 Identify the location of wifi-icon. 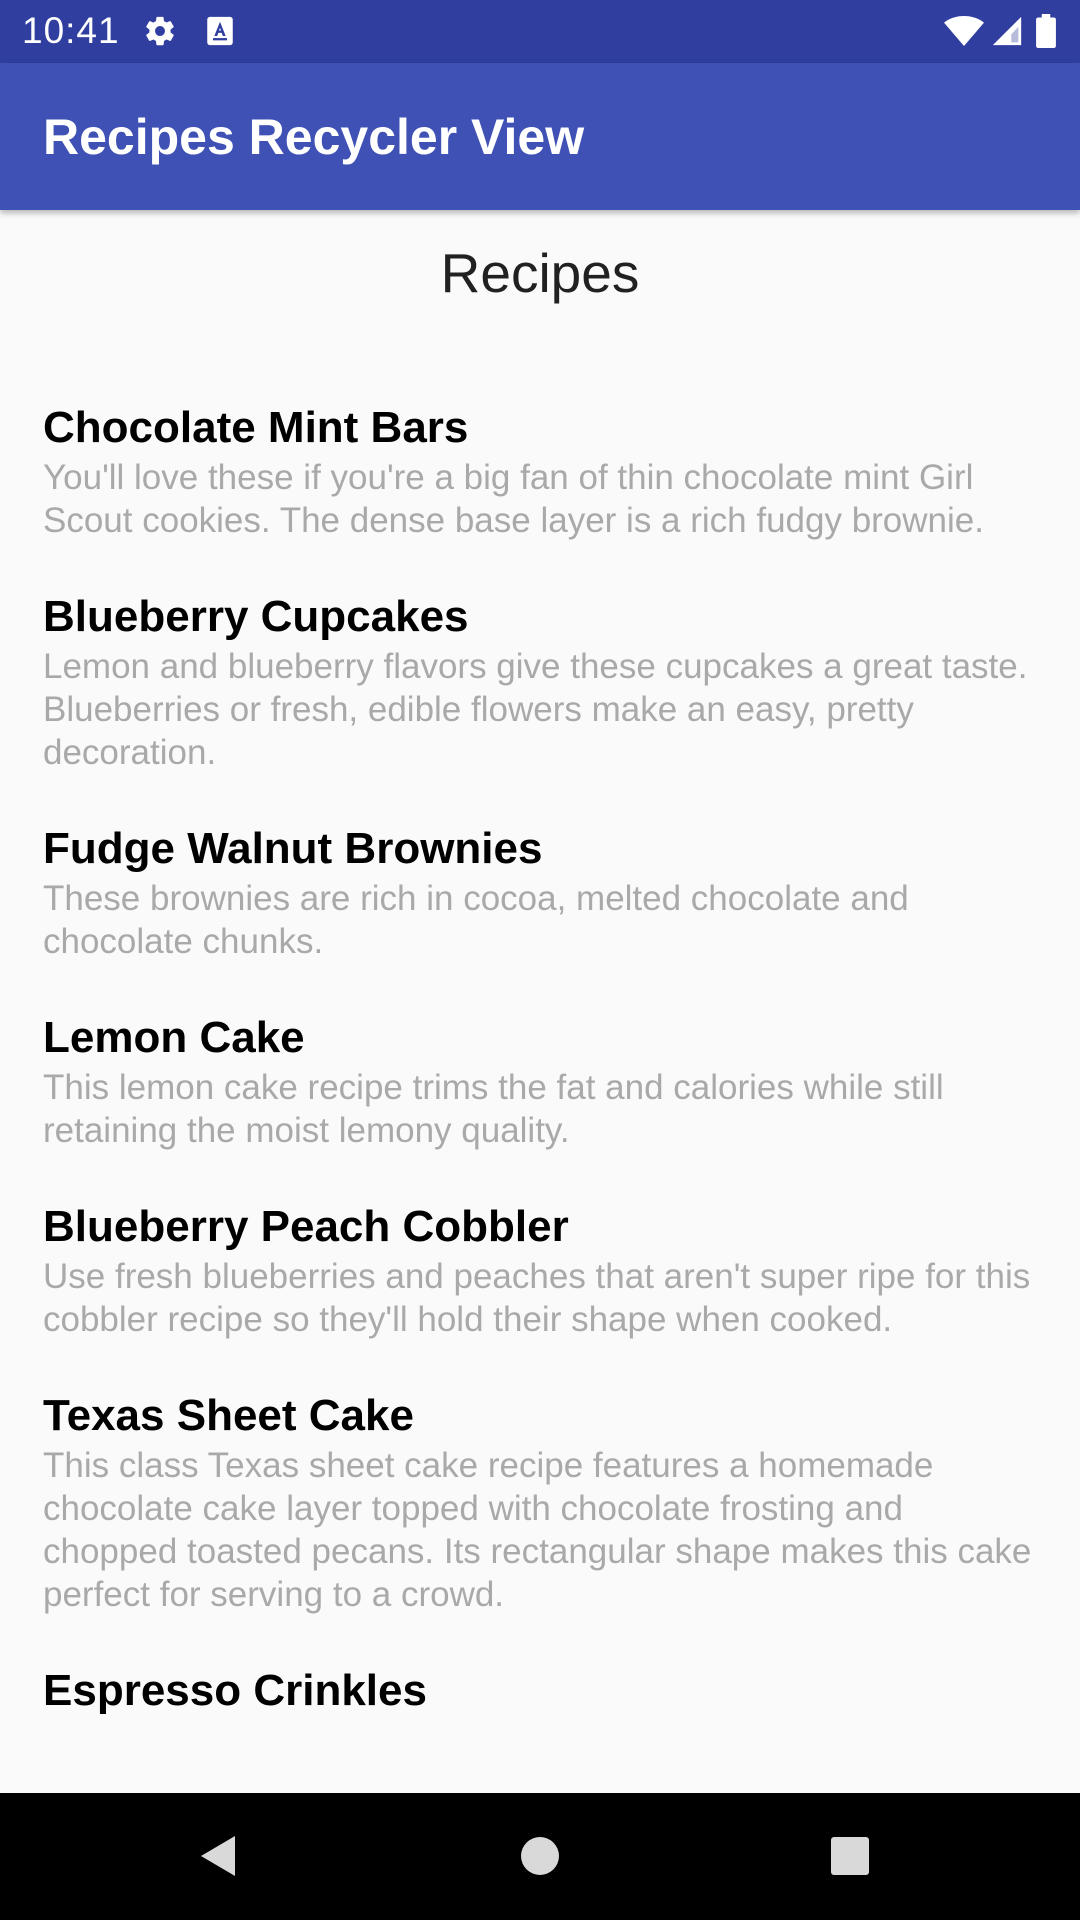
(964, 31).